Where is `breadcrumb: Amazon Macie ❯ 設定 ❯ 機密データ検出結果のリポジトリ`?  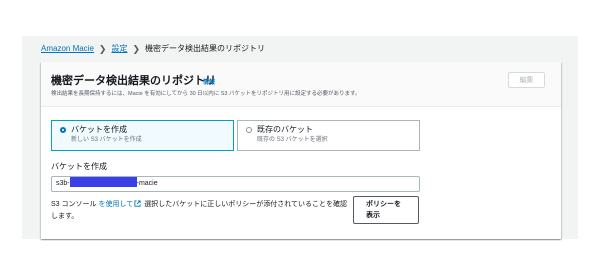
breadcrumb: Amazon Macie ❯ 設定 ❯ 機密データ検出結果のリポジトリ is located at coordinates (153, 49).